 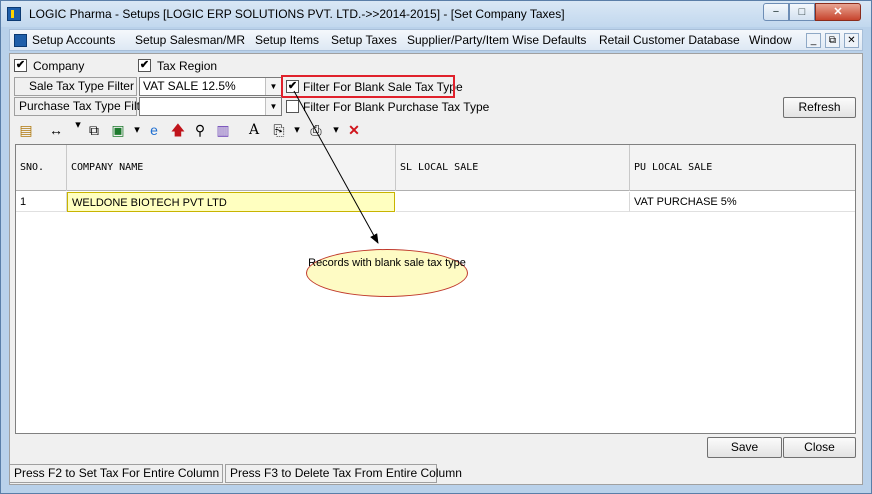 What do you see at coordinates (116, 473) in the screenshot?
I see `status-f2-hint: Press F2 to Set Tax For Entire Column` at bounding box center [116, 473].